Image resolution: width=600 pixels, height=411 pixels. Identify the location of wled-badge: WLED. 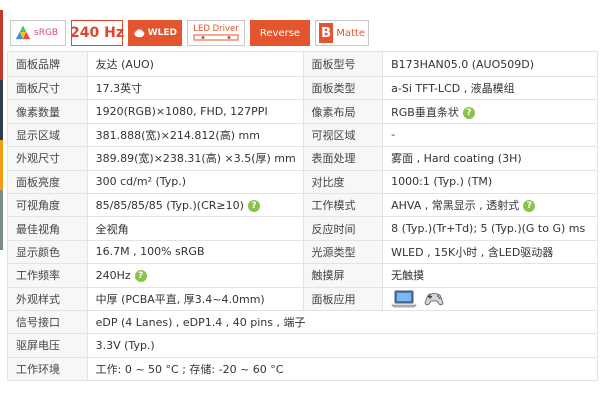
(155, 33).